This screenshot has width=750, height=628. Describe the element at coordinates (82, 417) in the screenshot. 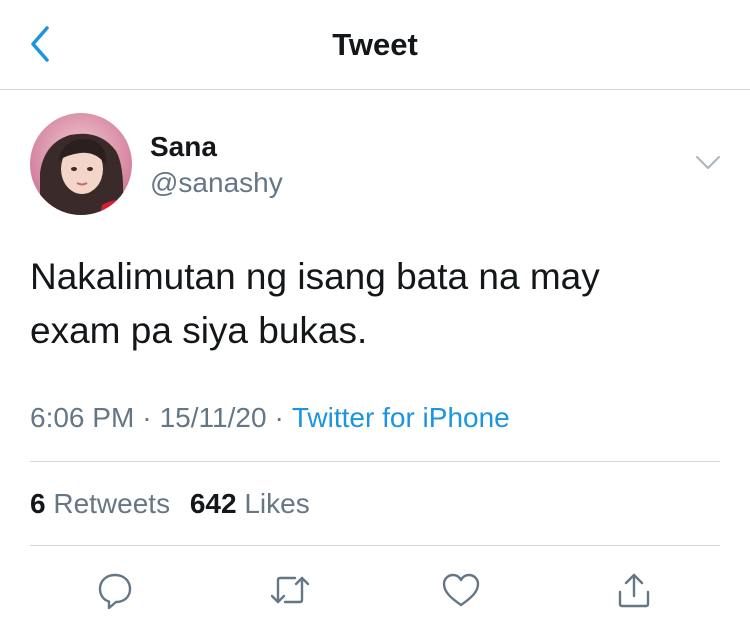

I see `tweet-time: 6:06 PM` at that location.